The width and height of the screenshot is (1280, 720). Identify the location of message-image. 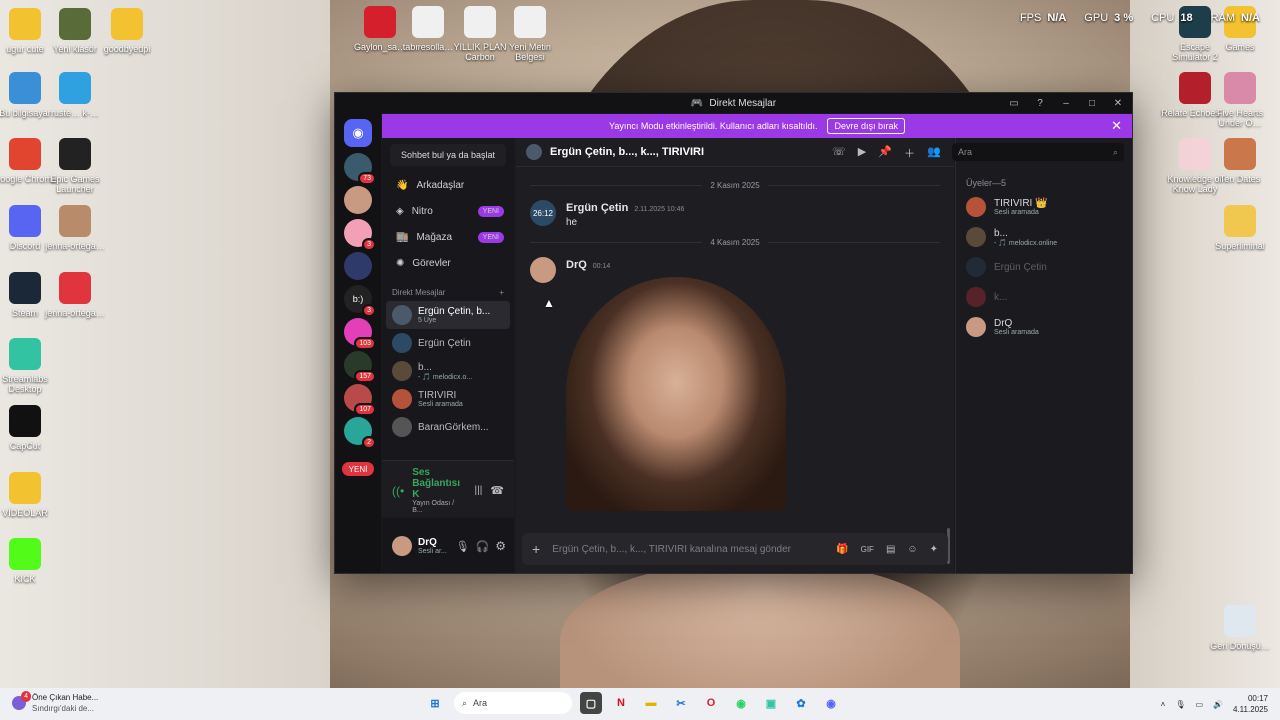
(676, 394).